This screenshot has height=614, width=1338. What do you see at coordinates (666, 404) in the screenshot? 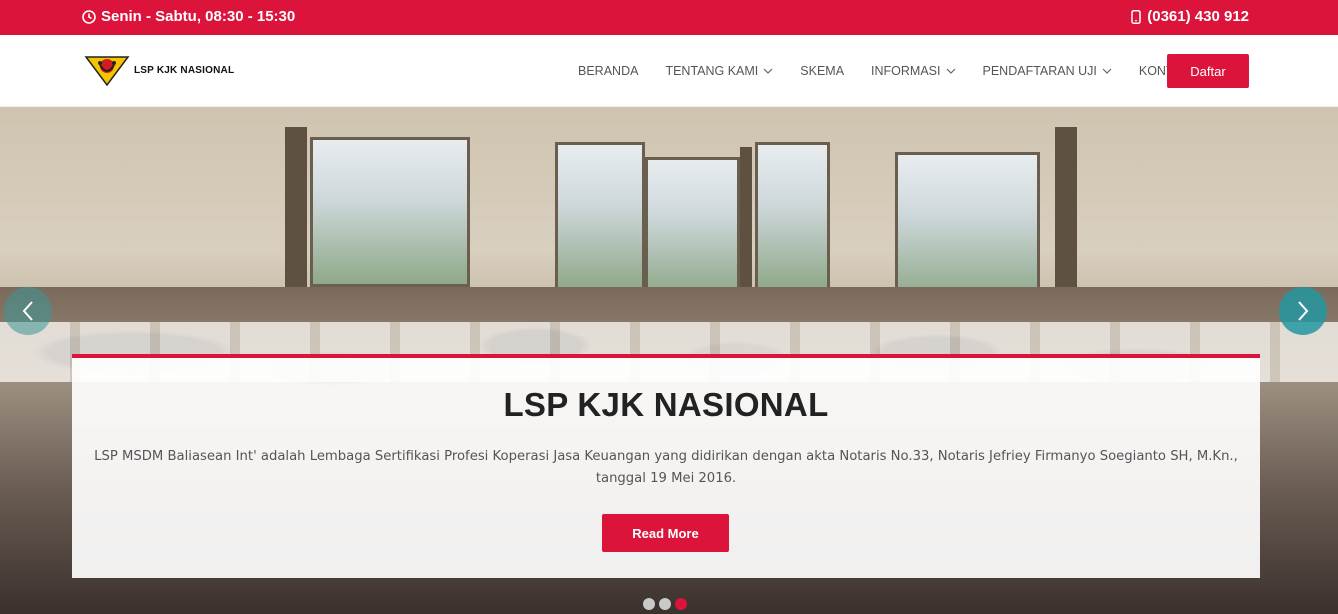
I see `hero-title: LSP KJK NASIONAL` at bounding box center [666, 404].